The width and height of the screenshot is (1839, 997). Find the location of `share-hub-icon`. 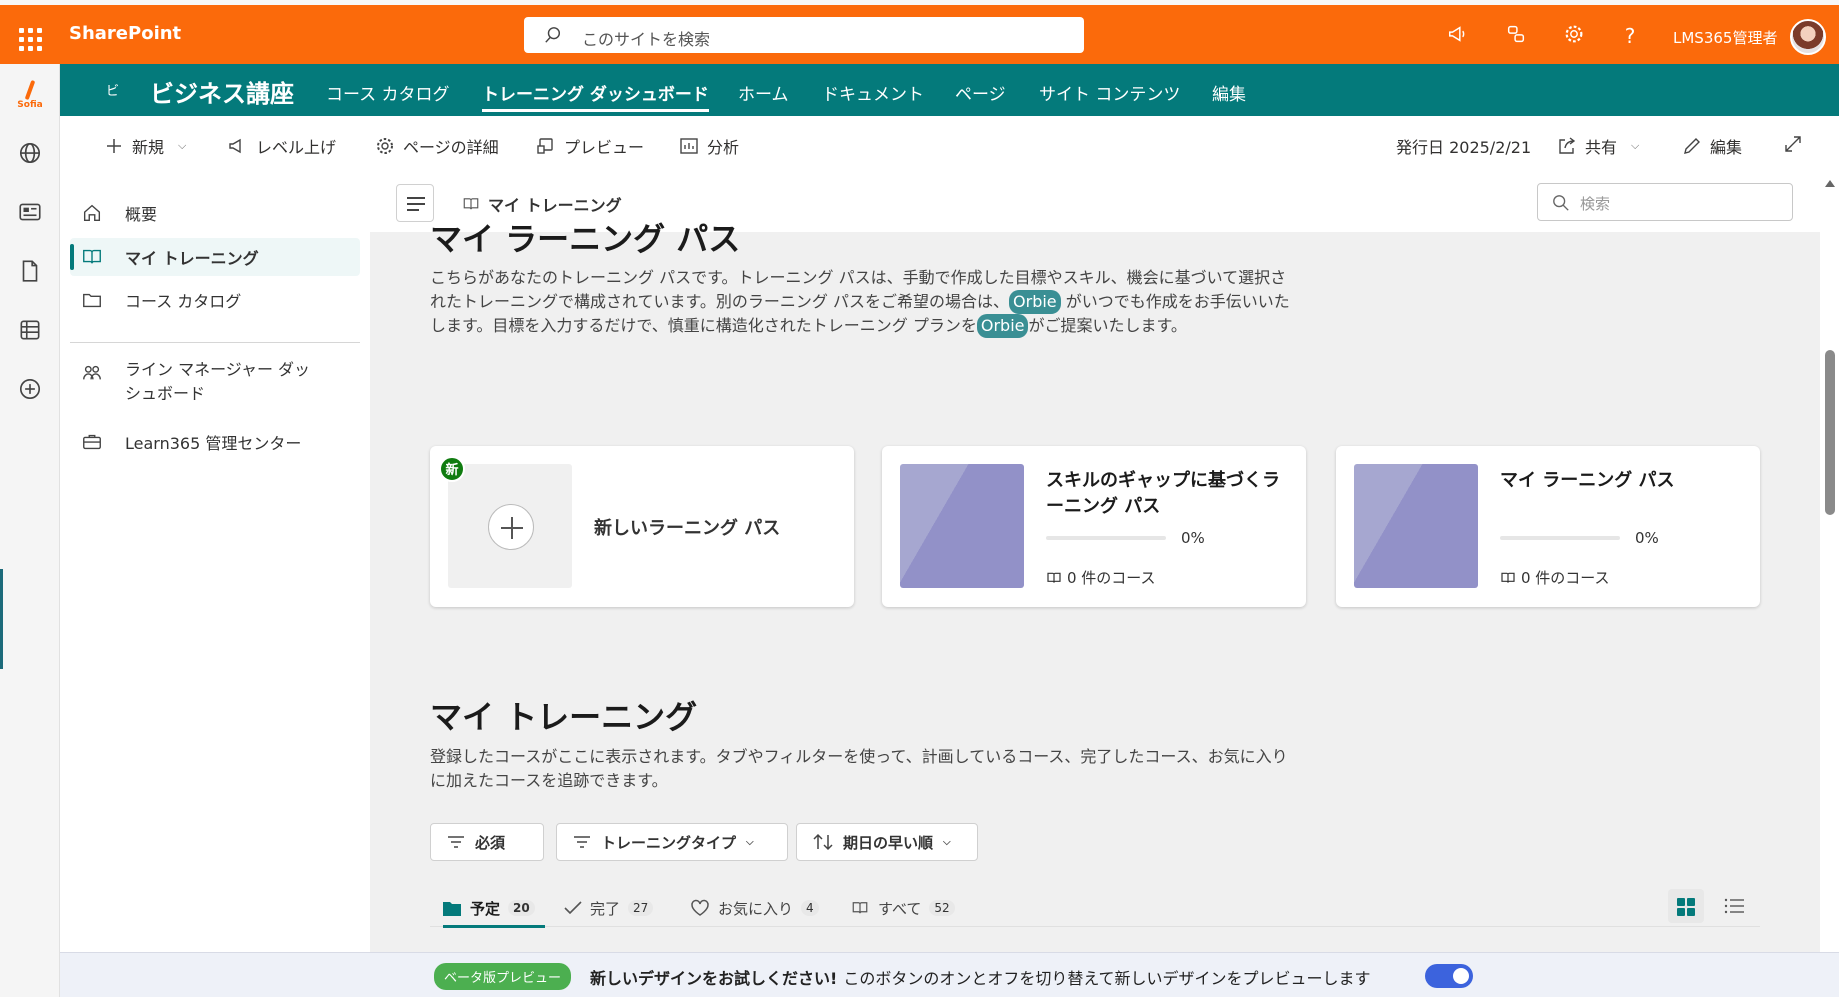

share-hub-icon is located at coordinates (1516, 36).